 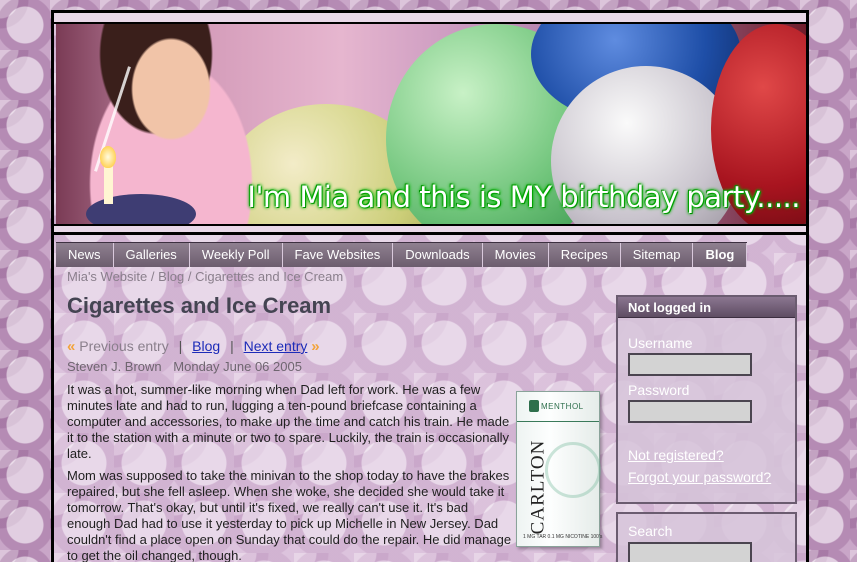 I want to click on previous-entry-label: Previous entry, so click(x=124, y=346).